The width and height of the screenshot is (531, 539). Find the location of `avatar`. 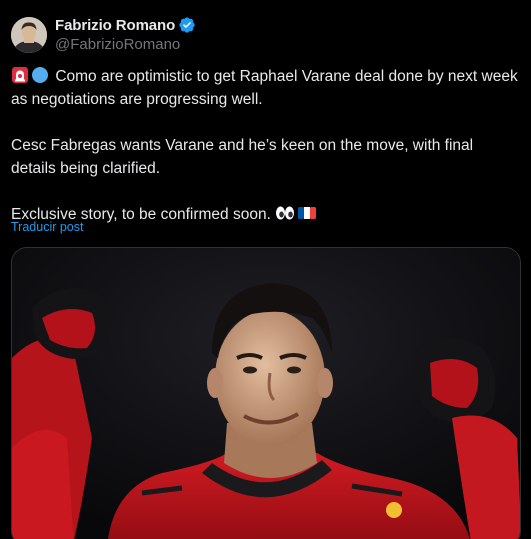

avatar is located at coordinates (29, 34).